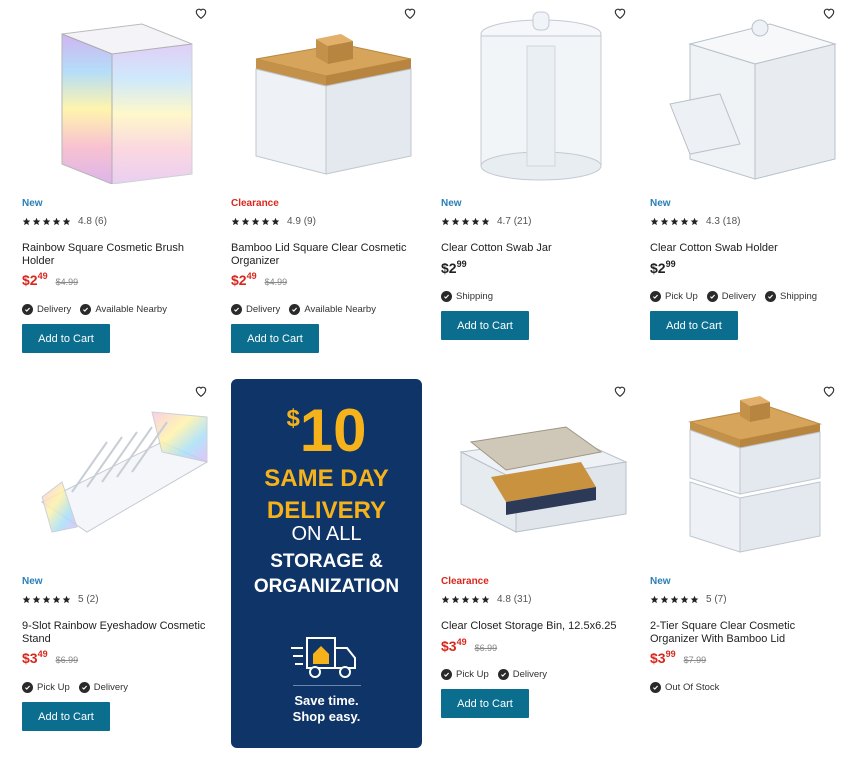 The image size is (850, 759). I want to click on cotton-swab-holder-image, so click(753, 99).